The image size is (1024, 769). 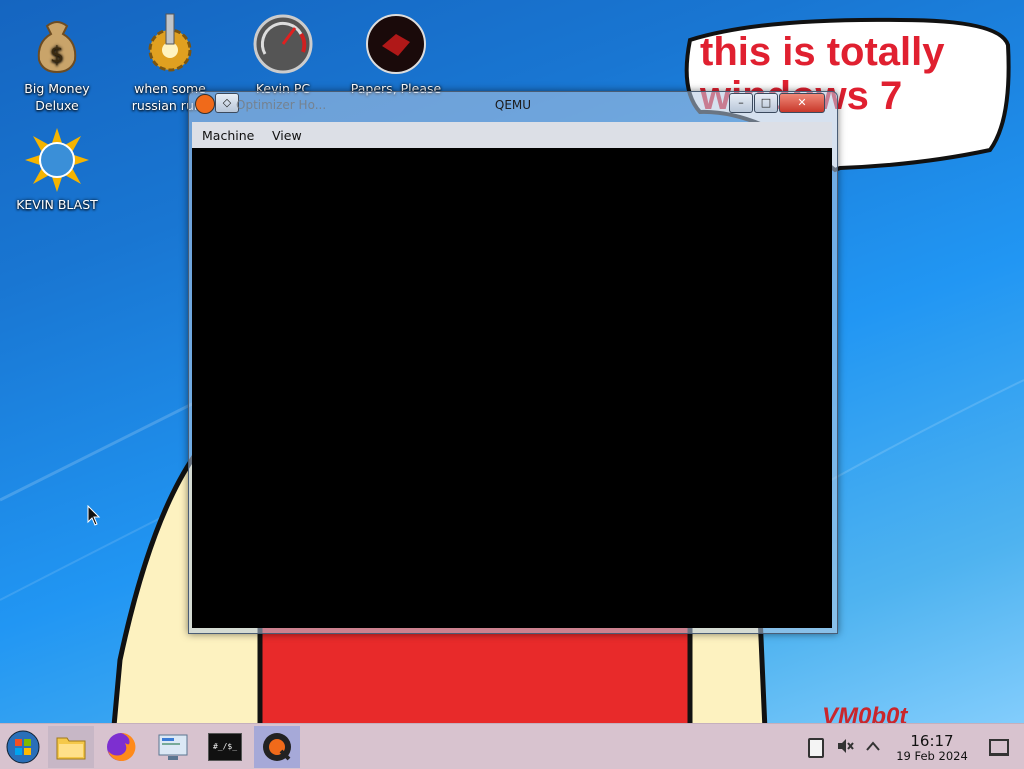 I want to click on clipboard-icon, so click(x=816, y=748).